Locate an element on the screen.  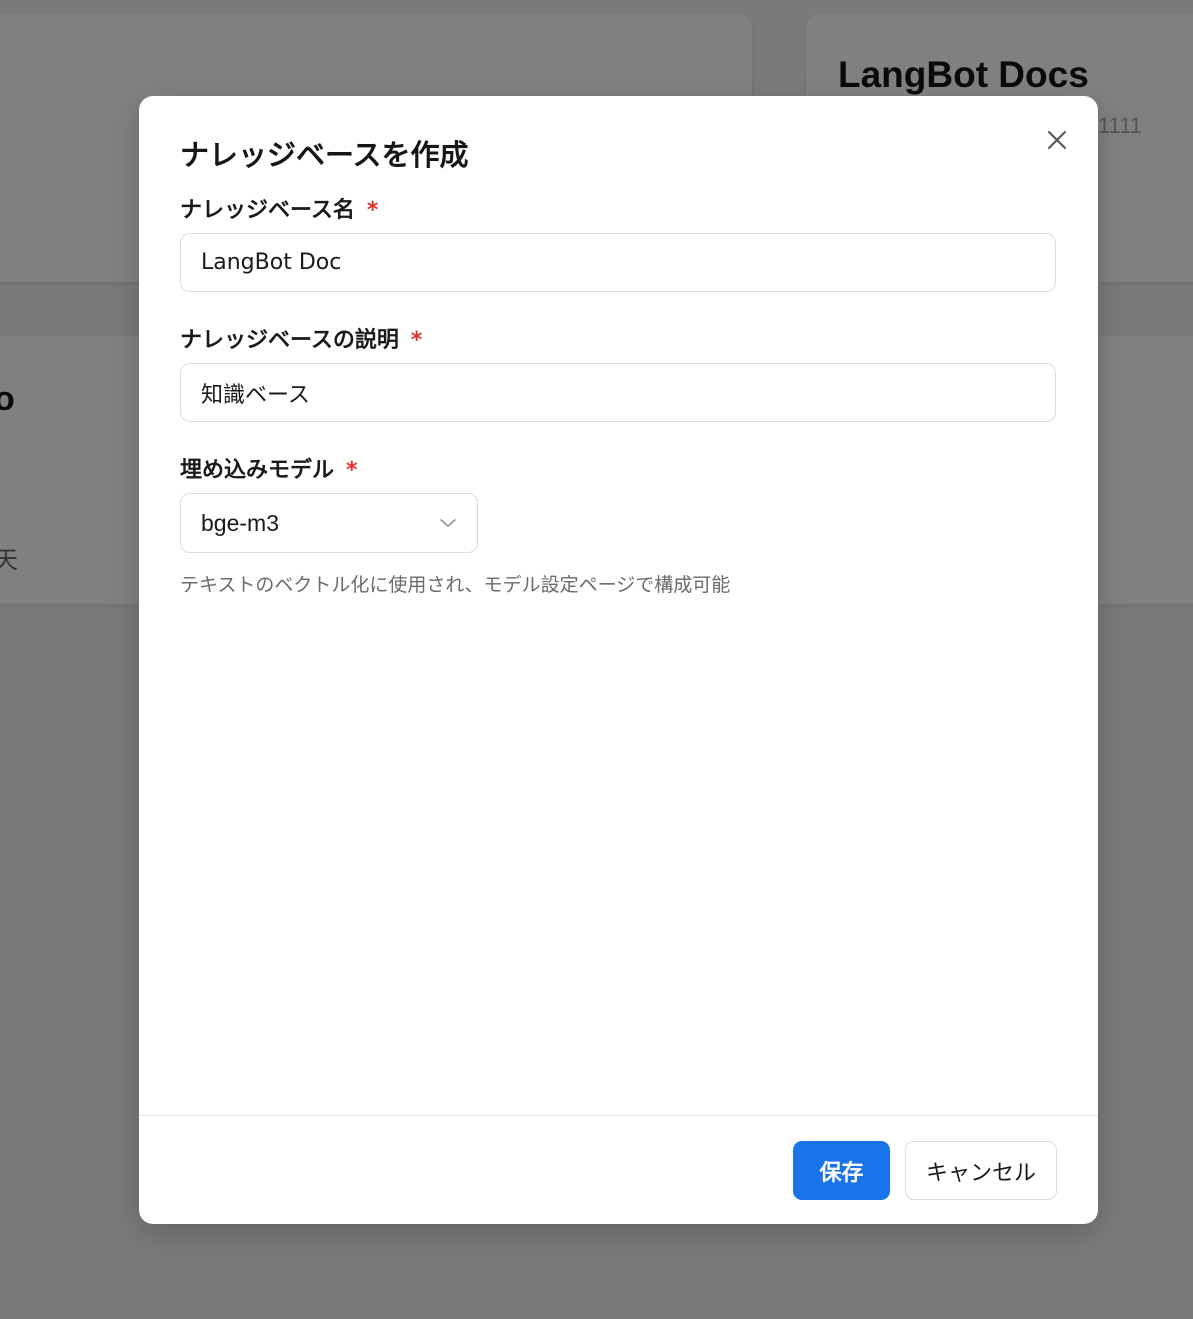
embedding-model-field-label: 埋め込みモデル * is located at coordinates (269, 468).